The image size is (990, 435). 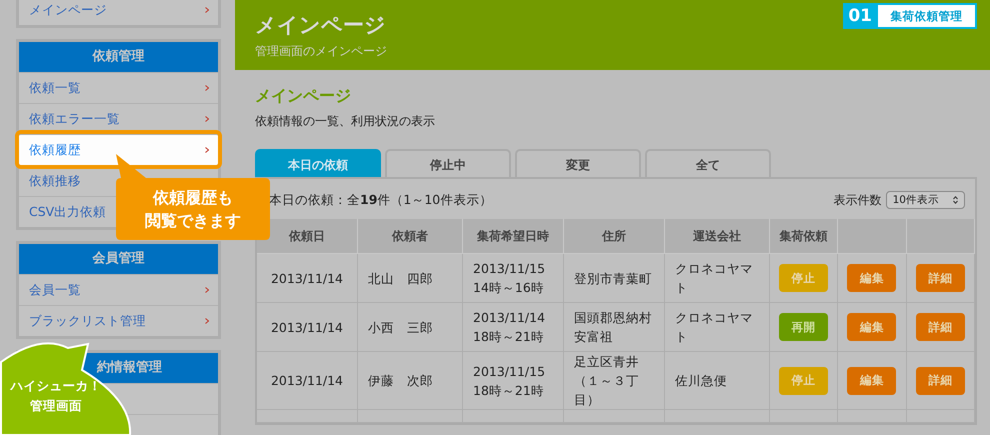 I want to click on table-cell: 北山 四郎, so click(x=410, y=278).